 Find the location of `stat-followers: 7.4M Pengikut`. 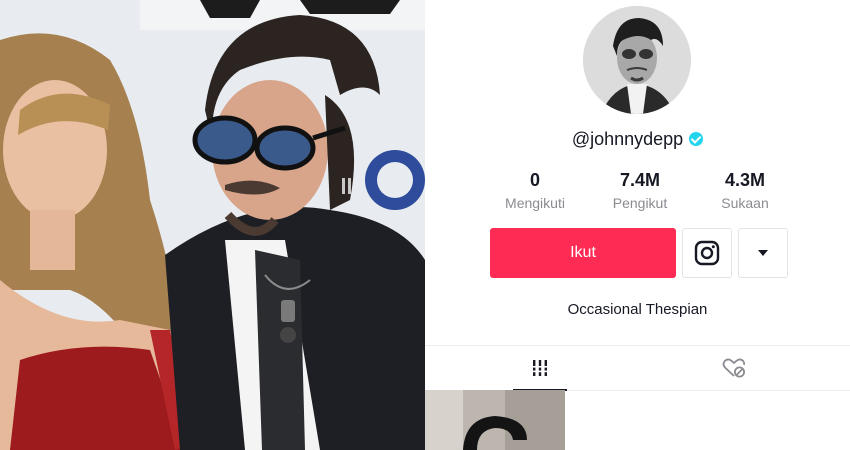

stat-followers: 7.4M Pengikut is located at coordinates (640, 190).